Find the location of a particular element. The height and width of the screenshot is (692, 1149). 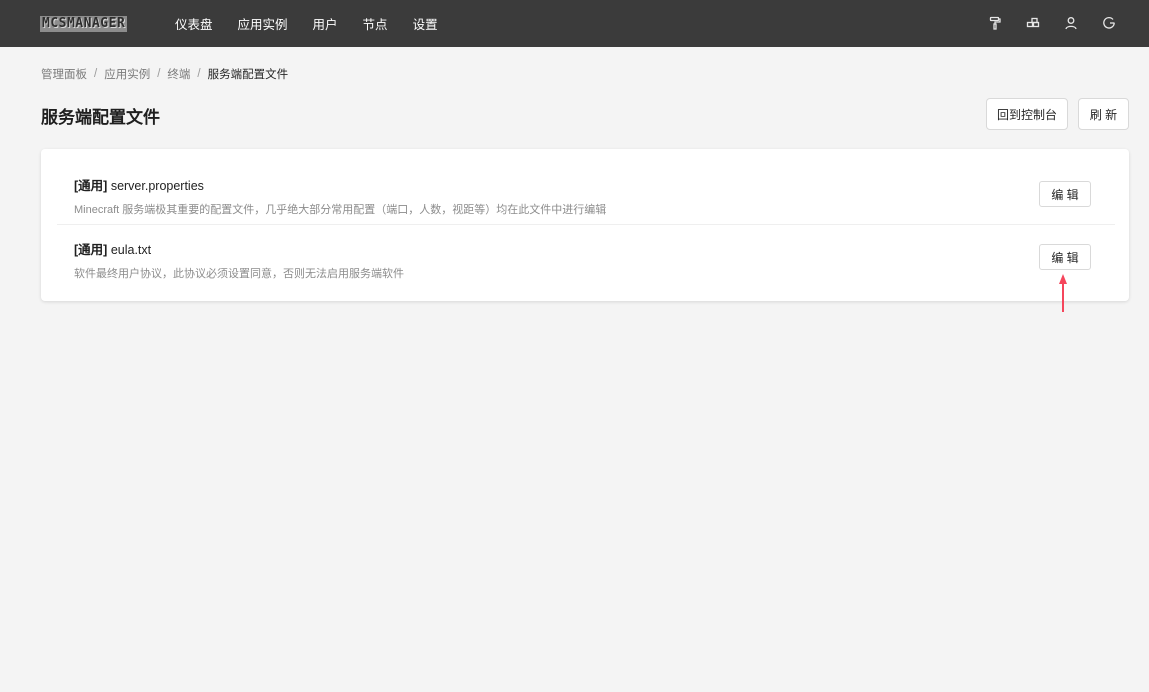

file-description: 软件最终用户协议，此协议必须设置同意，否则无法启用服务端软件 is located at coordinates (239, 274).